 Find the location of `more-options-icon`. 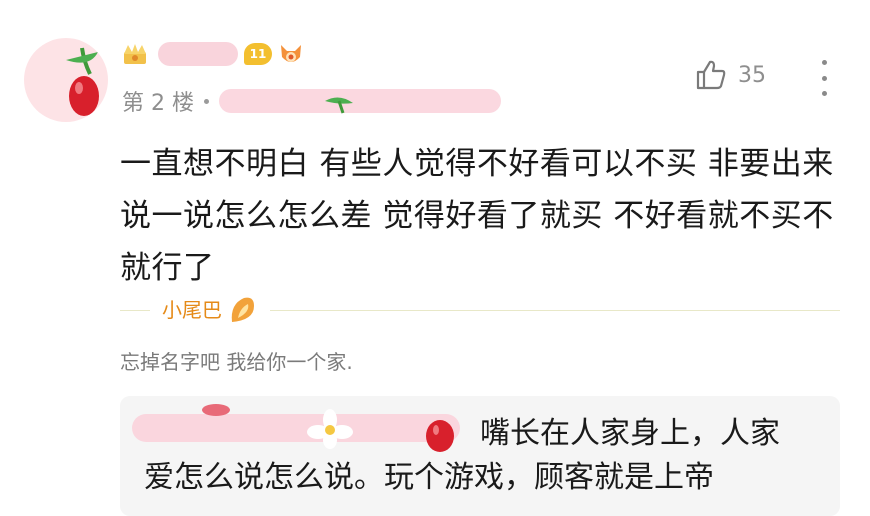

more-options-icon is located at coordinates (824, 78).